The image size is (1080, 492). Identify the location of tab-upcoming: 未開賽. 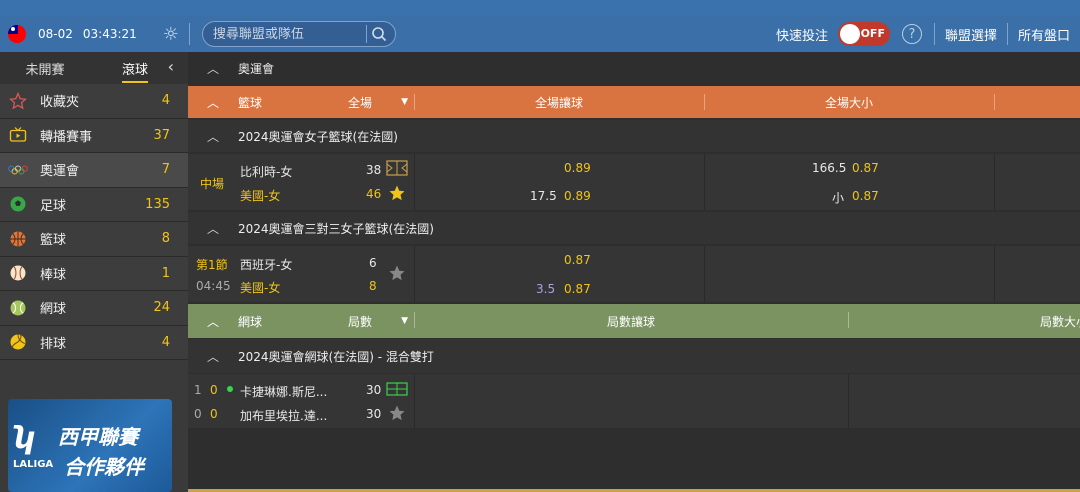
(45, 68).